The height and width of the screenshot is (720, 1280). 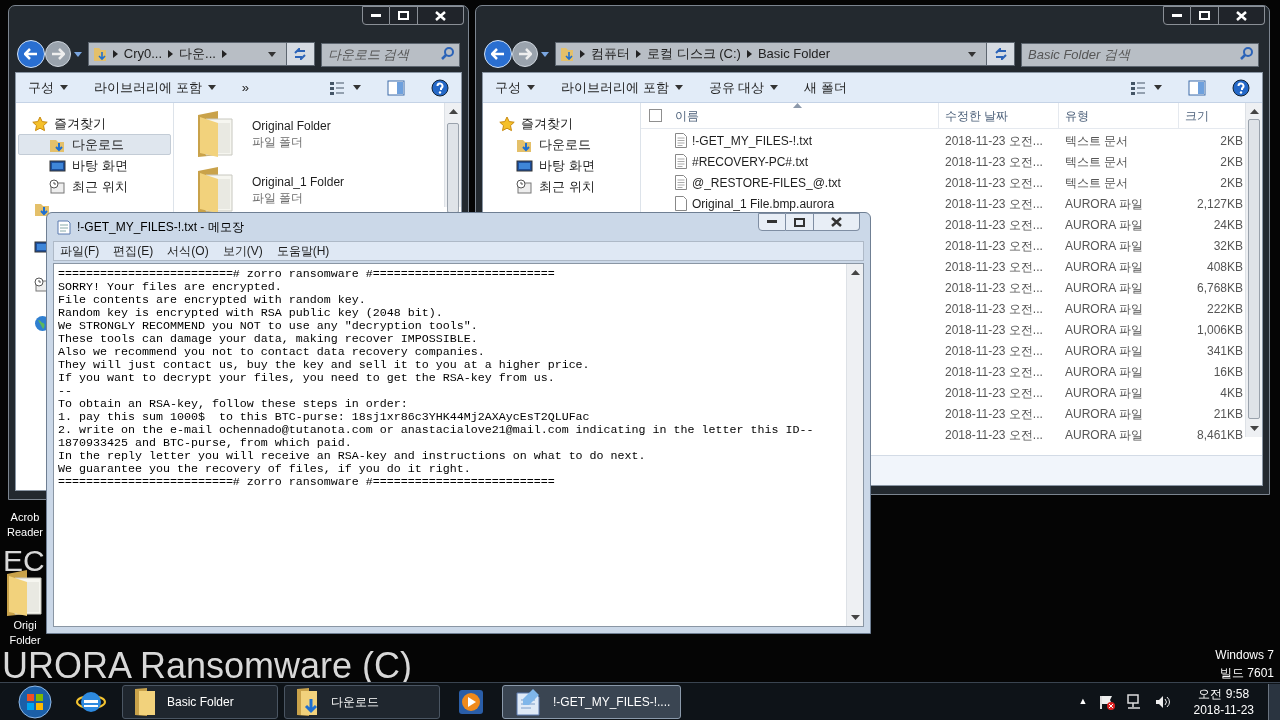 What do you see at coordinates (825, 87) in the screenshot?
I see `toolbar-button: 새 폴더` at bounding box center [825, 87].